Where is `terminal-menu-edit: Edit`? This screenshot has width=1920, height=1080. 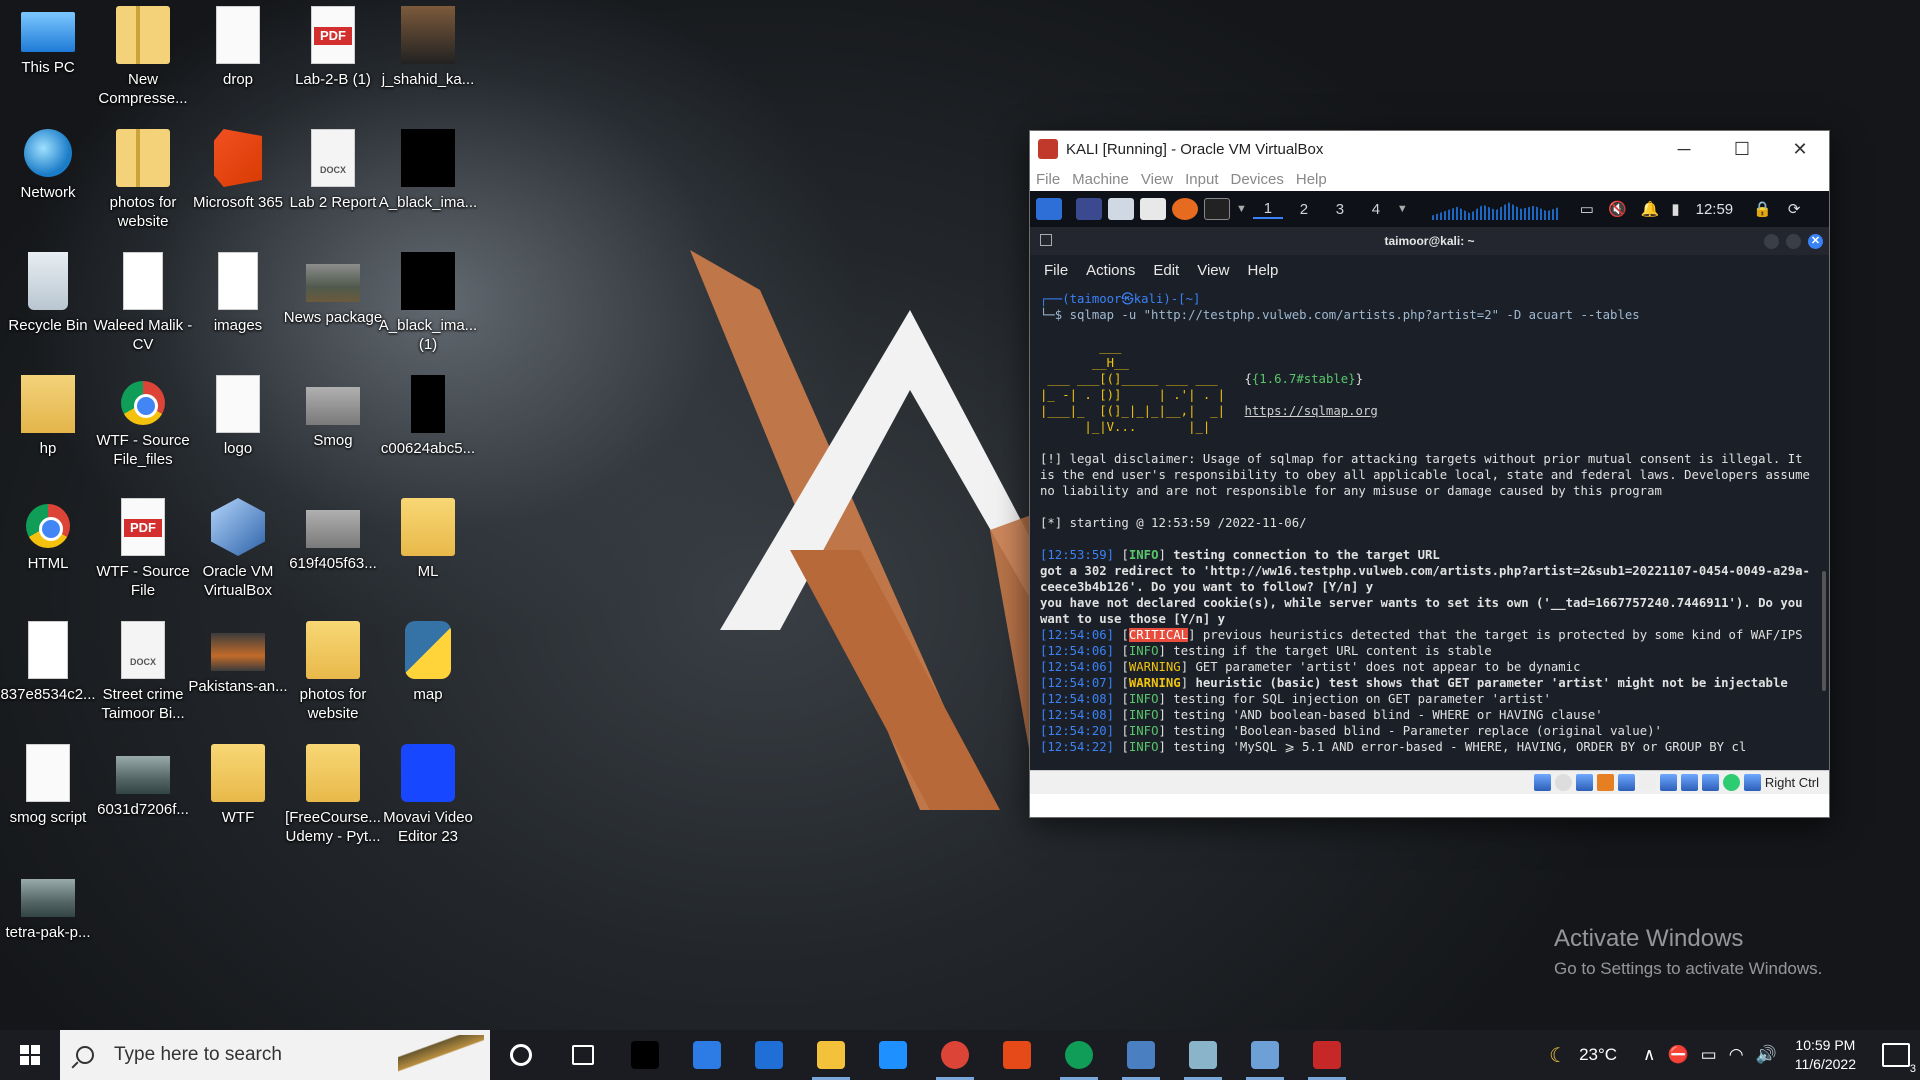
terminal-menu-edit: Edit is located at coordinates (1166, 270).